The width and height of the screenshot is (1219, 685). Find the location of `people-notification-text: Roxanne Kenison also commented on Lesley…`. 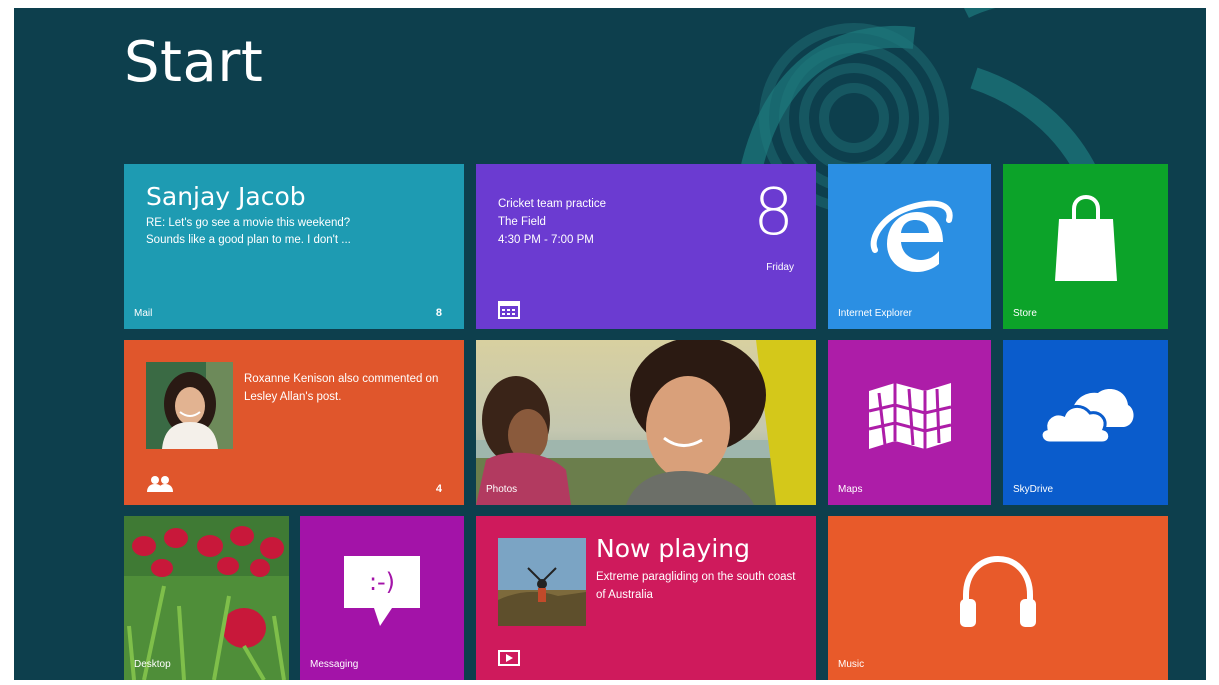

people-notification-text: Roxanne Kenison also commented on Lesley… is located at coordinates (341, 388).